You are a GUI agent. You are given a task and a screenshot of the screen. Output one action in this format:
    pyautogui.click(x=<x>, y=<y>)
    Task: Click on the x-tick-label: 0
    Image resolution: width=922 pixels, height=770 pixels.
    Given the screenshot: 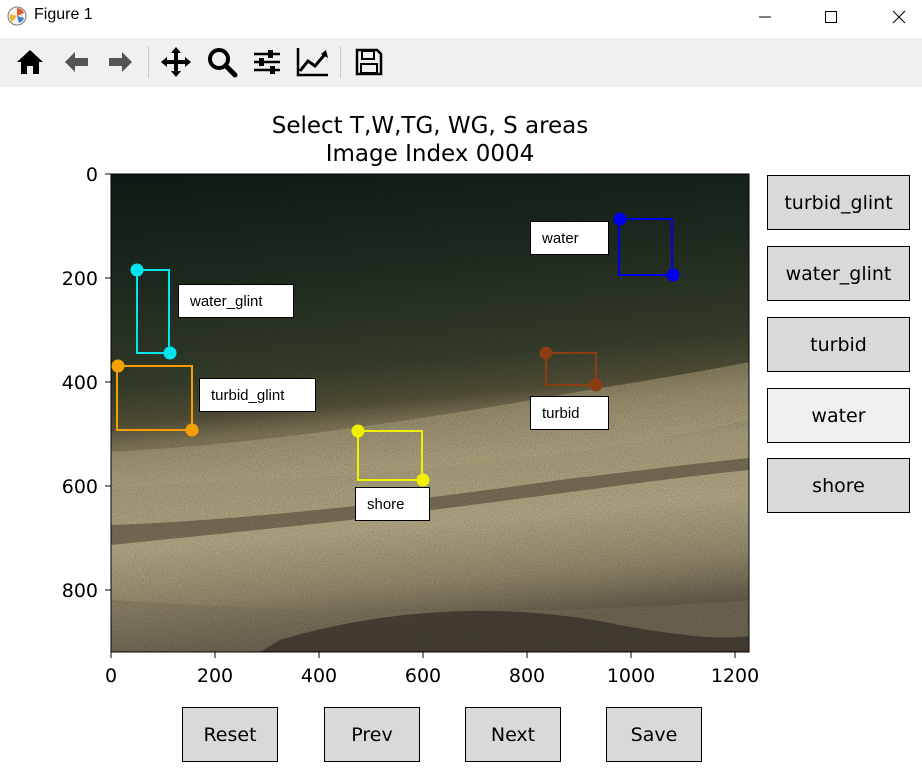 What is the action you would take?
    pyautogui.click(x=111, y=676)
    